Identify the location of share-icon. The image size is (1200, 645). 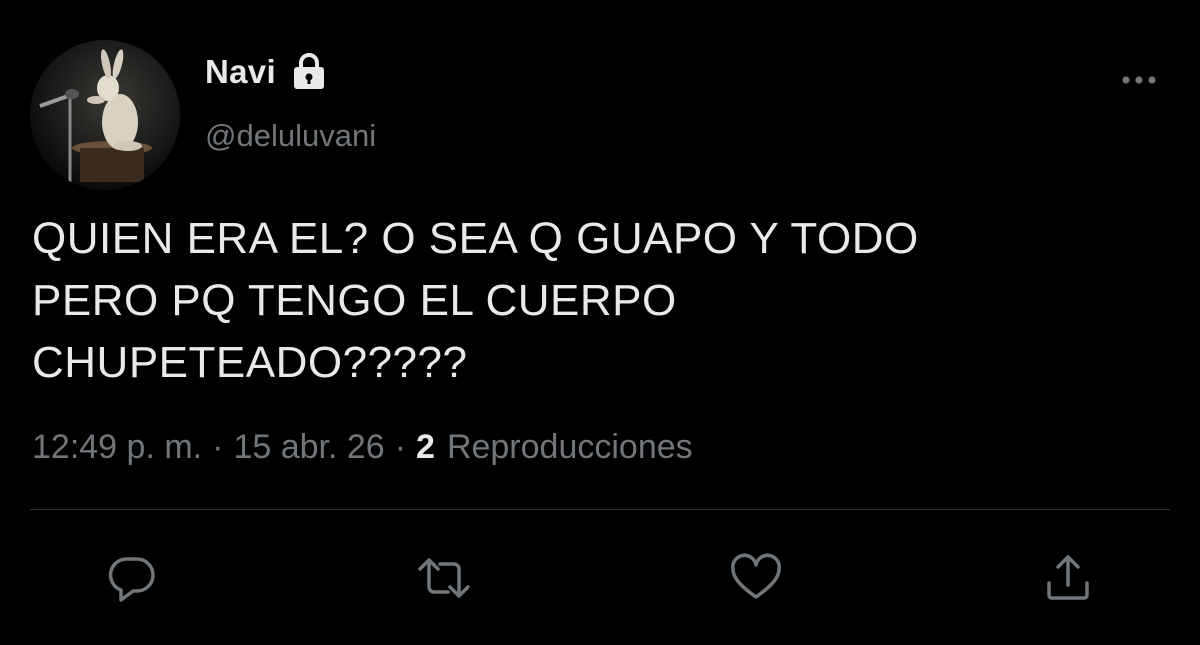
(1068, 577).